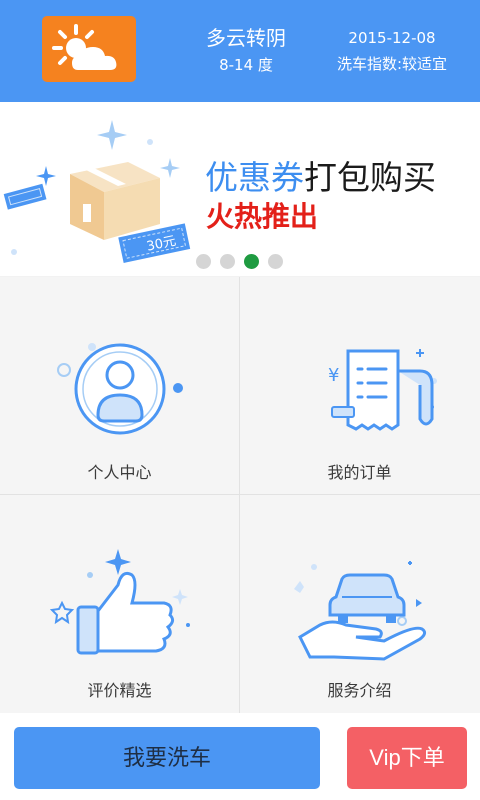 Image resolution: width=480 pixels, height=800 pixels. Describe the element at coordinates (246, 51) in the screenshot. I see `weather-main: 多云转阴 8-14 度` at that location.